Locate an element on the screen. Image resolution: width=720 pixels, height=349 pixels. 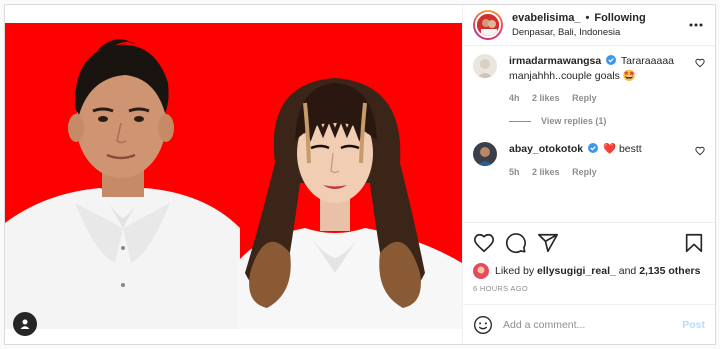
view-replies-line is located at coordinates (520, 121).